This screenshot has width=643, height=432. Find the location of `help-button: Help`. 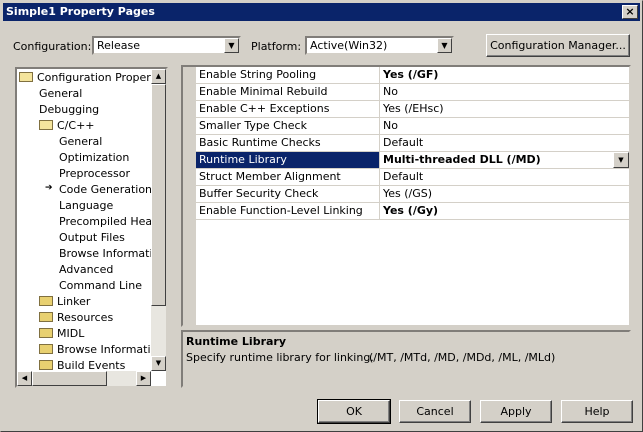

help-button: Help is located at coordinates (597, 411).